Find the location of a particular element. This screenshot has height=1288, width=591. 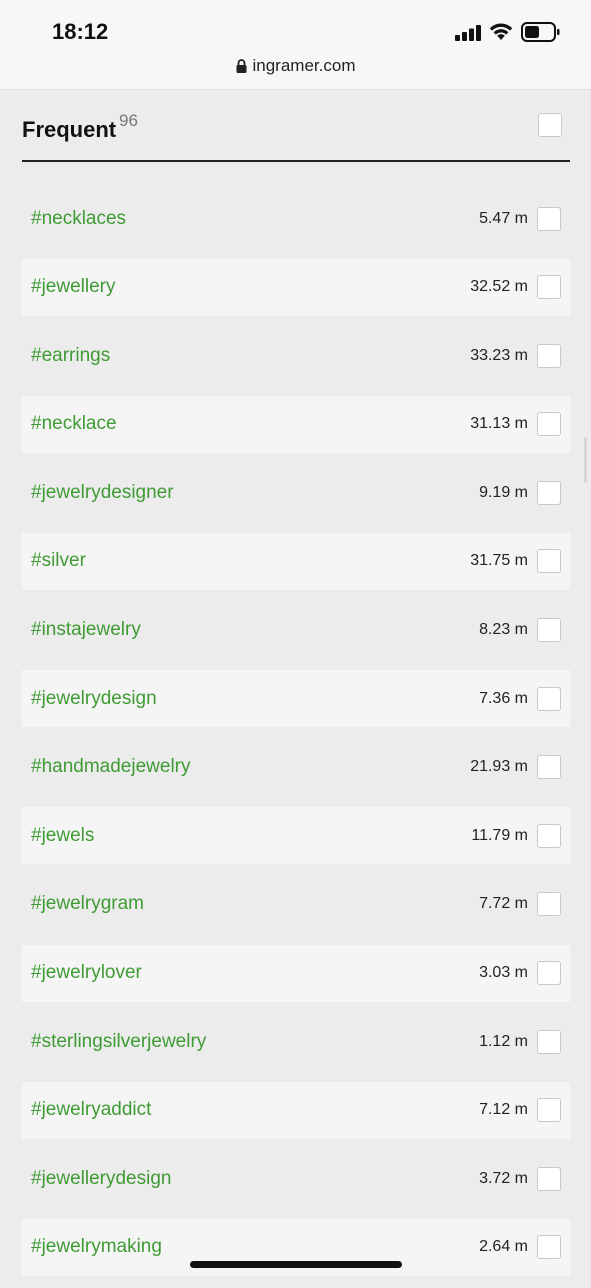

hashtag-link: #jewels is located at coordinates (62, 836).